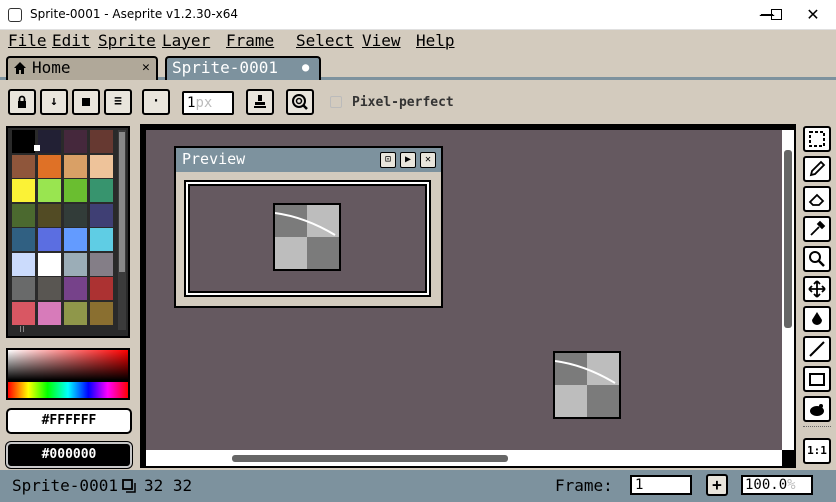 The image size is (836, 502). What do you see at coordinates (336, 102) in the screenshot?
I see `pixel-perfect-checkbox` at bounding box center [336, 102].